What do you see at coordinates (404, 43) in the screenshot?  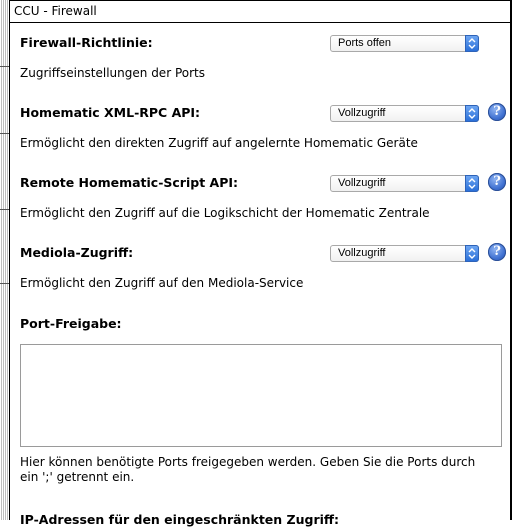 I see `firewall-policy-select: Ports offen` at bounding box center [404, 43].